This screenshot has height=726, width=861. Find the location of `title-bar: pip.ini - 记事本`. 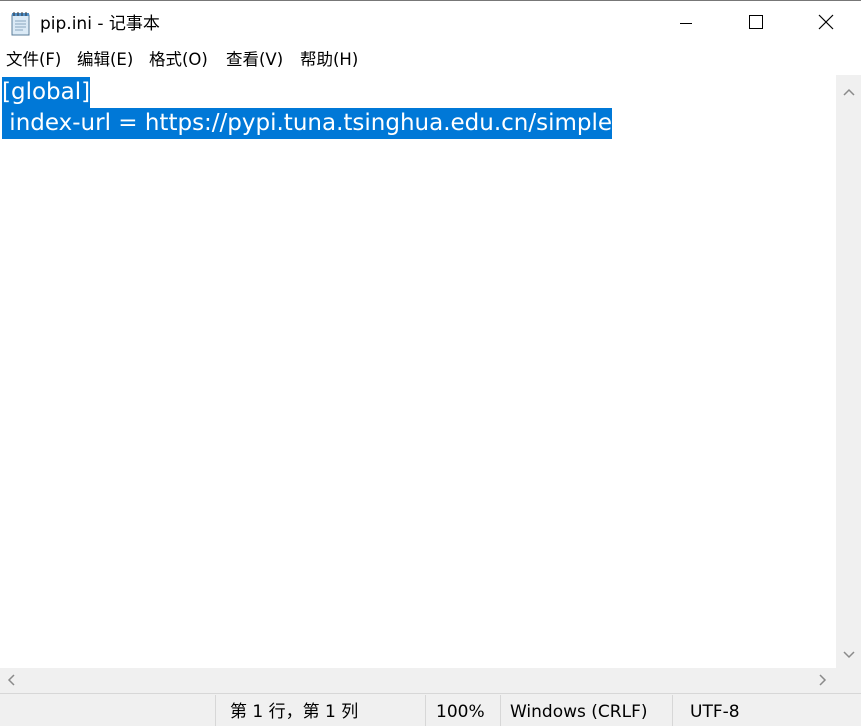

title-bar: pip.ini - 记事本 is located at coordinates (430, 23).